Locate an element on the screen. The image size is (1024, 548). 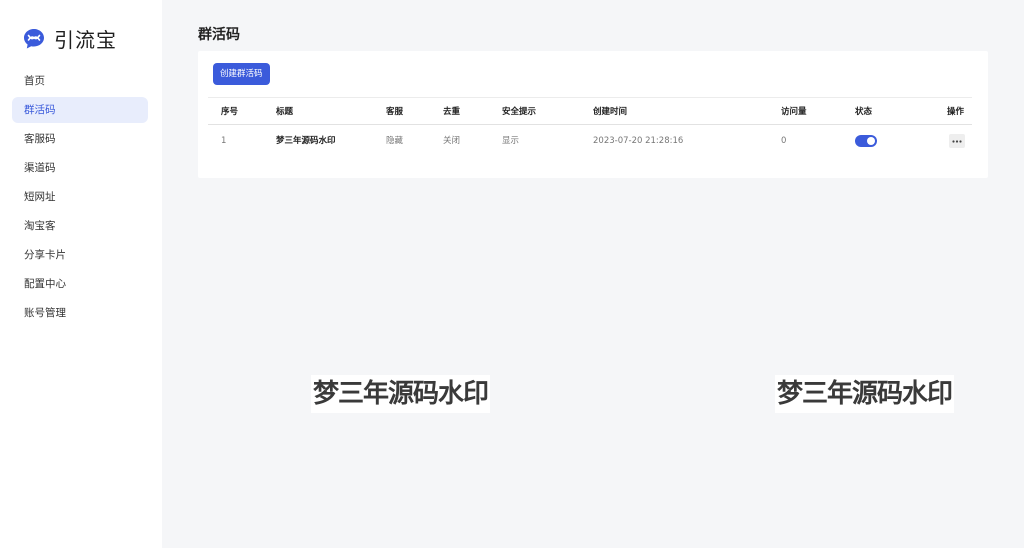
row-title: 梦三年源码水印 is located at coordinates (306, 141).